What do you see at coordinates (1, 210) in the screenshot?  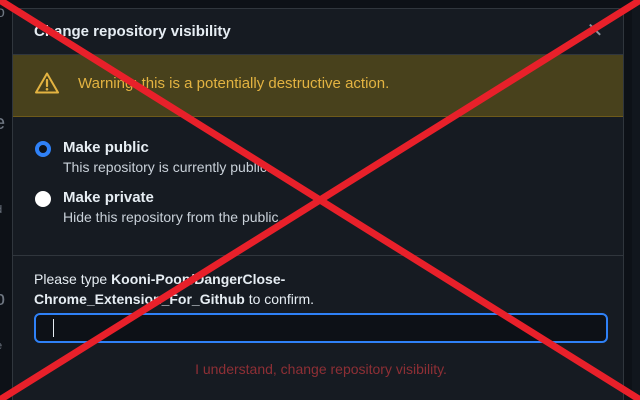 I see `background-text-fragment: d` at bounding box center [1, 210].